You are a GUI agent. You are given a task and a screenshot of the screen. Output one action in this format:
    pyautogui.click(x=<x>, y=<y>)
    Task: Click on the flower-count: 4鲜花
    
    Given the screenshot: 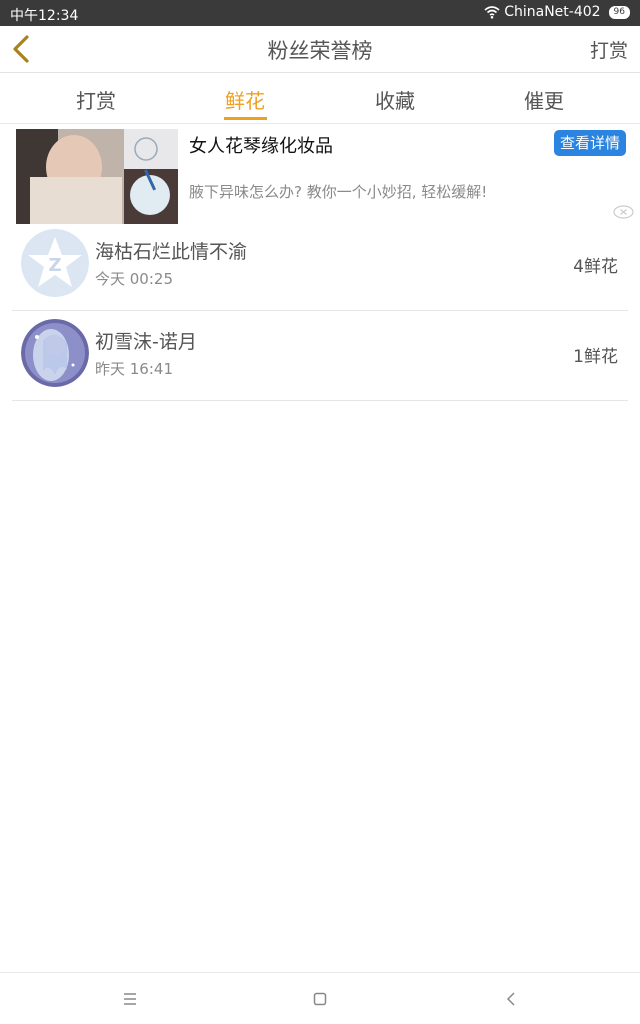 What is the action you would take?
    pyautogui.click(x=595, y=267)
    